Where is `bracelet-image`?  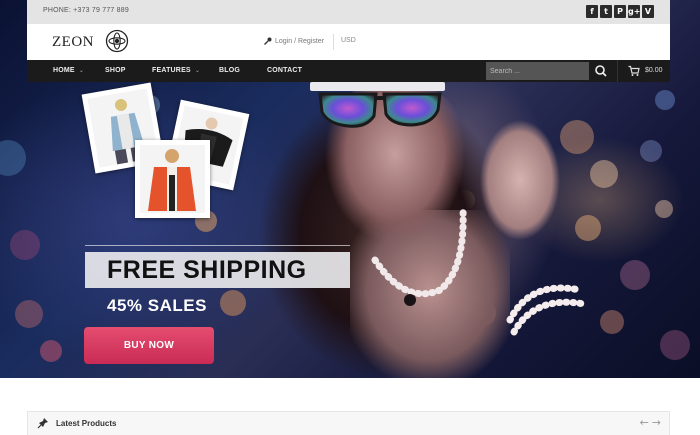 bracelet-image is located at coordinates (547, 310).